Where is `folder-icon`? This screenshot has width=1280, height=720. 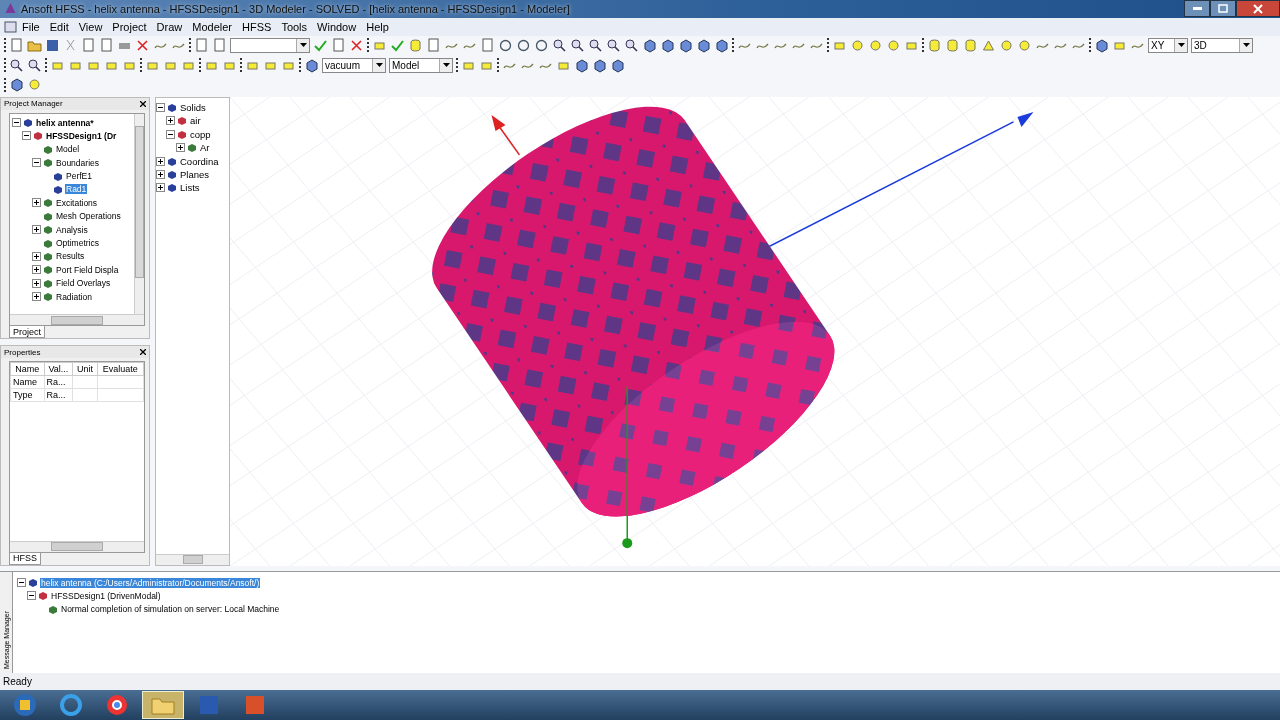 folder-icon is located at coordinates (163, 705).